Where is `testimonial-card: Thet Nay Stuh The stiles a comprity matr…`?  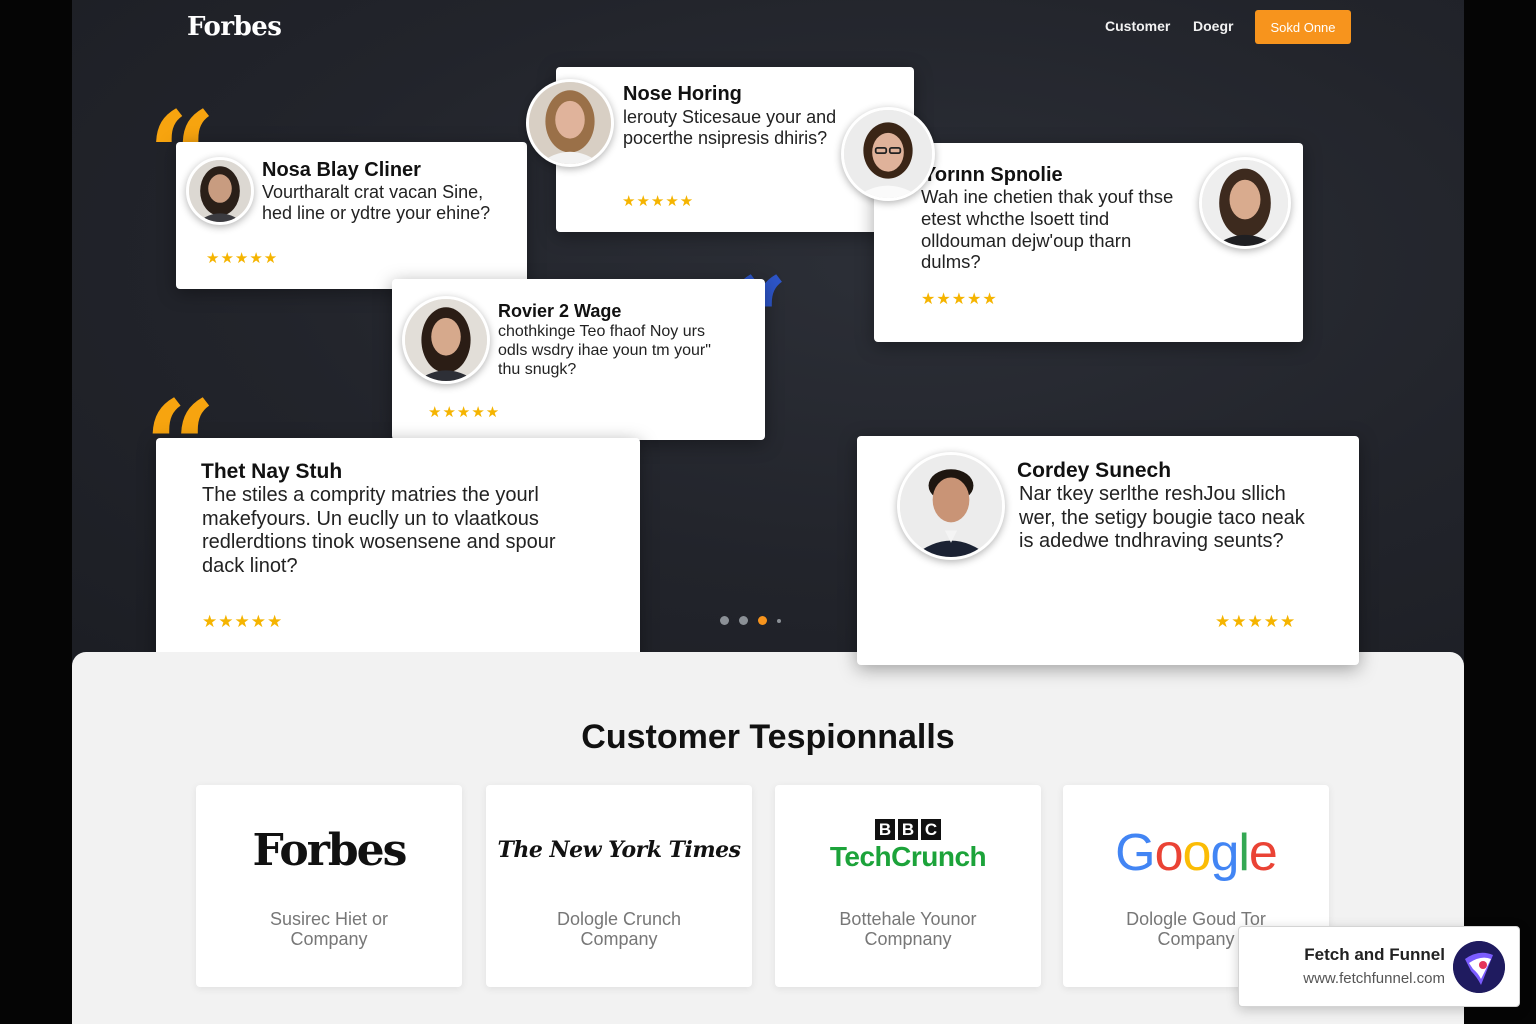
testimonial-card: Thet Nay Stuh The stiles a comprity matr… is located at coordinates (398, 551).